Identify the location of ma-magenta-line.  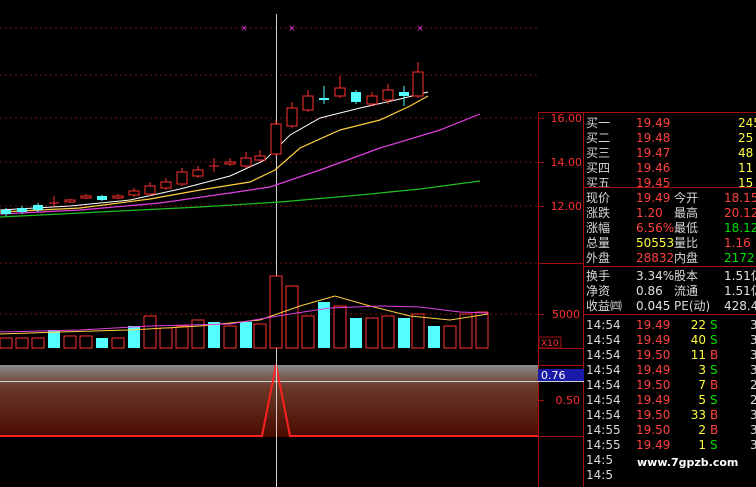
(240, 164).